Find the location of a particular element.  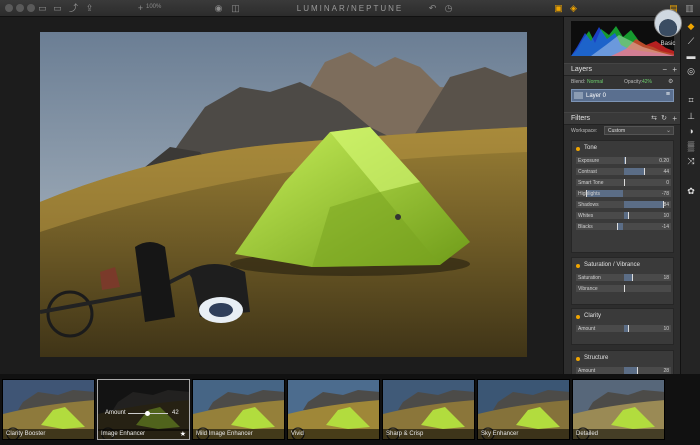

crop-icon: ⌗ is located at coordinates (691, 100).